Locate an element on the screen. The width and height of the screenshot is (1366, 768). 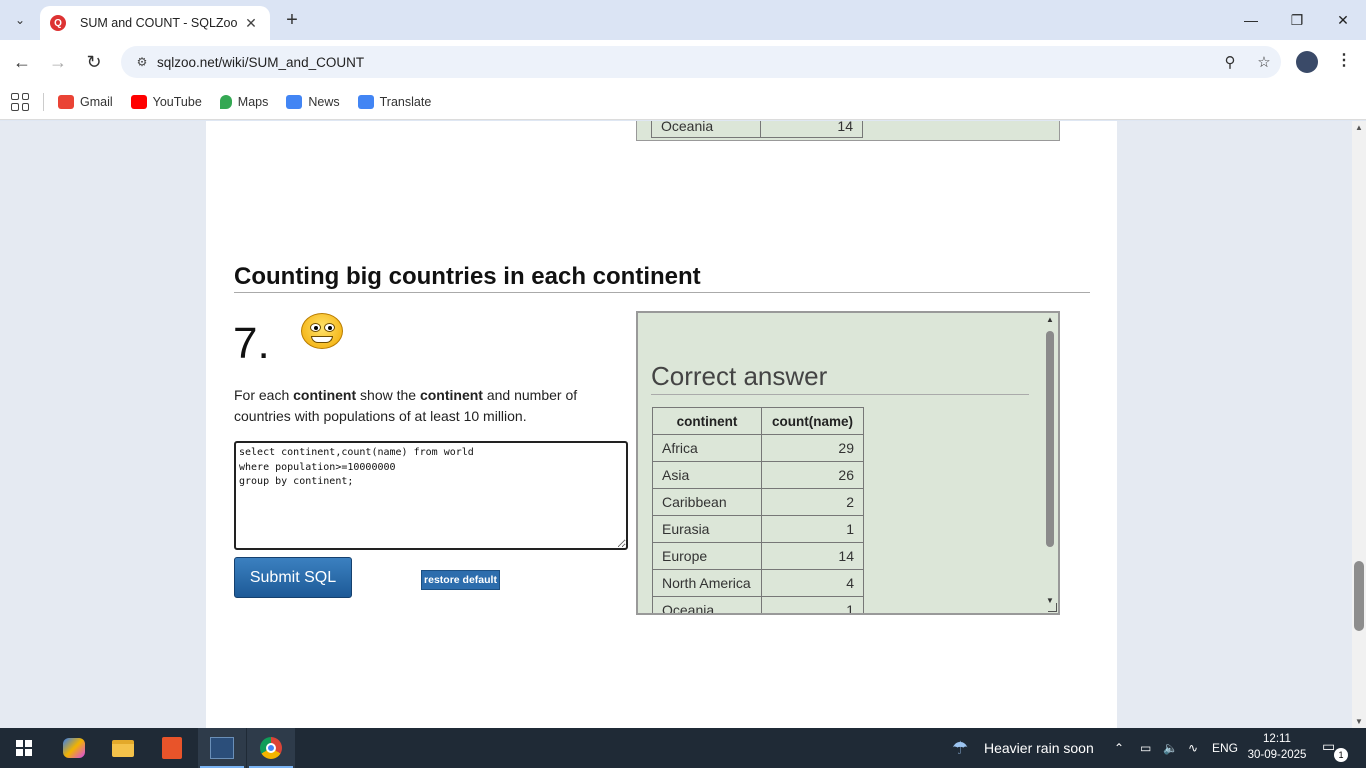
youtube-icon is located at coordinates (138, 101).